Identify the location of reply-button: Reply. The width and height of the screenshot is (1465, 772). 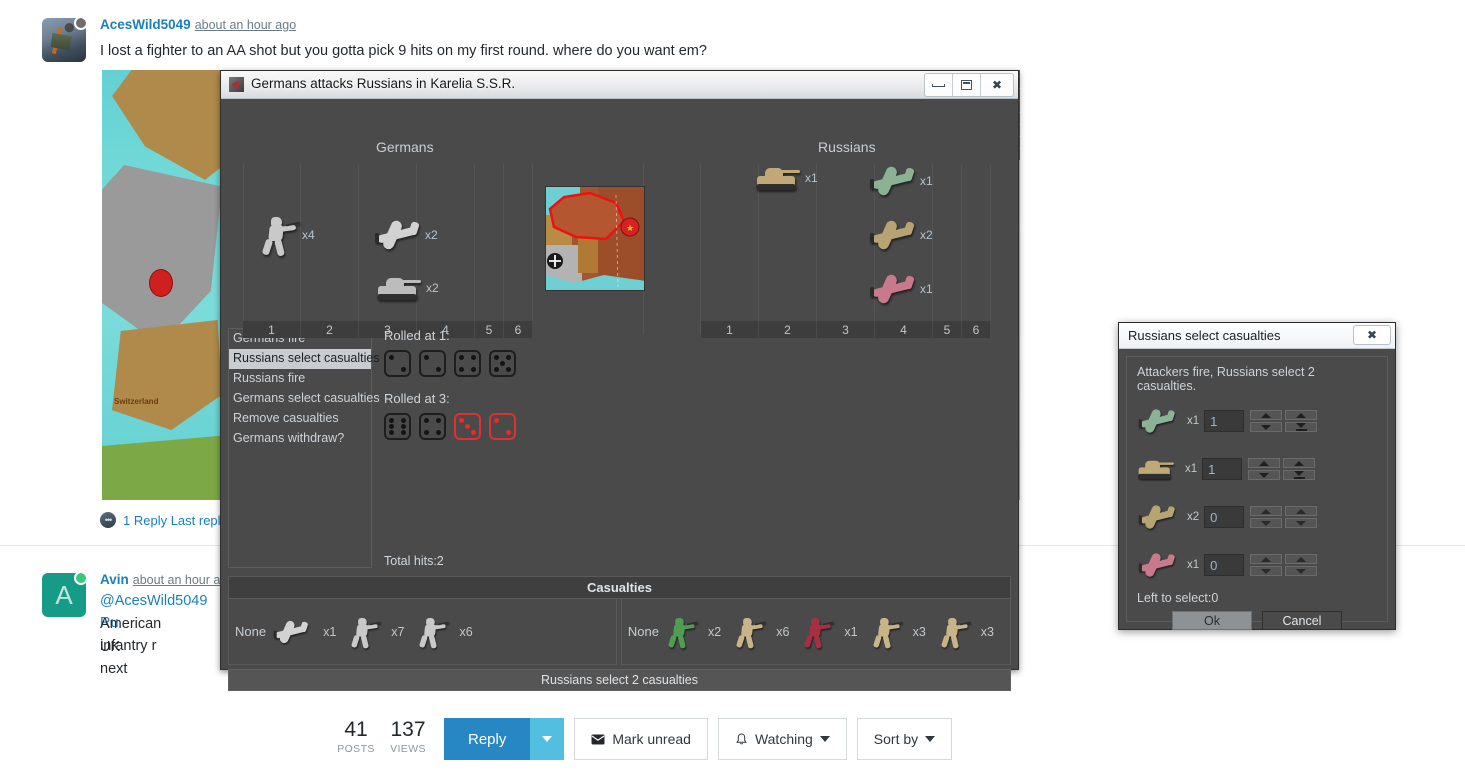
(487, 739).